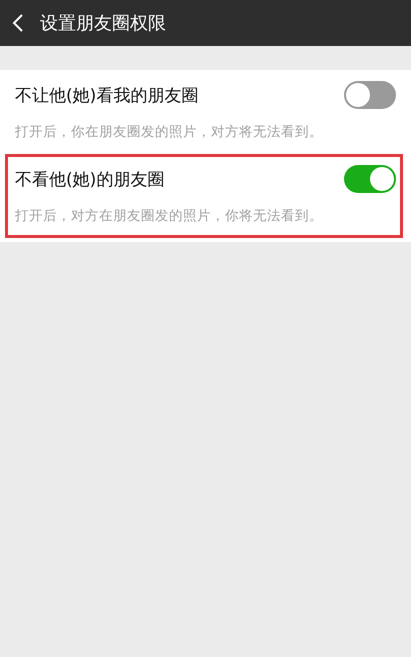 This screenshot has height=657, width=411. I want to click on page-title: 设置朋友圈权限, so click(103, 23).